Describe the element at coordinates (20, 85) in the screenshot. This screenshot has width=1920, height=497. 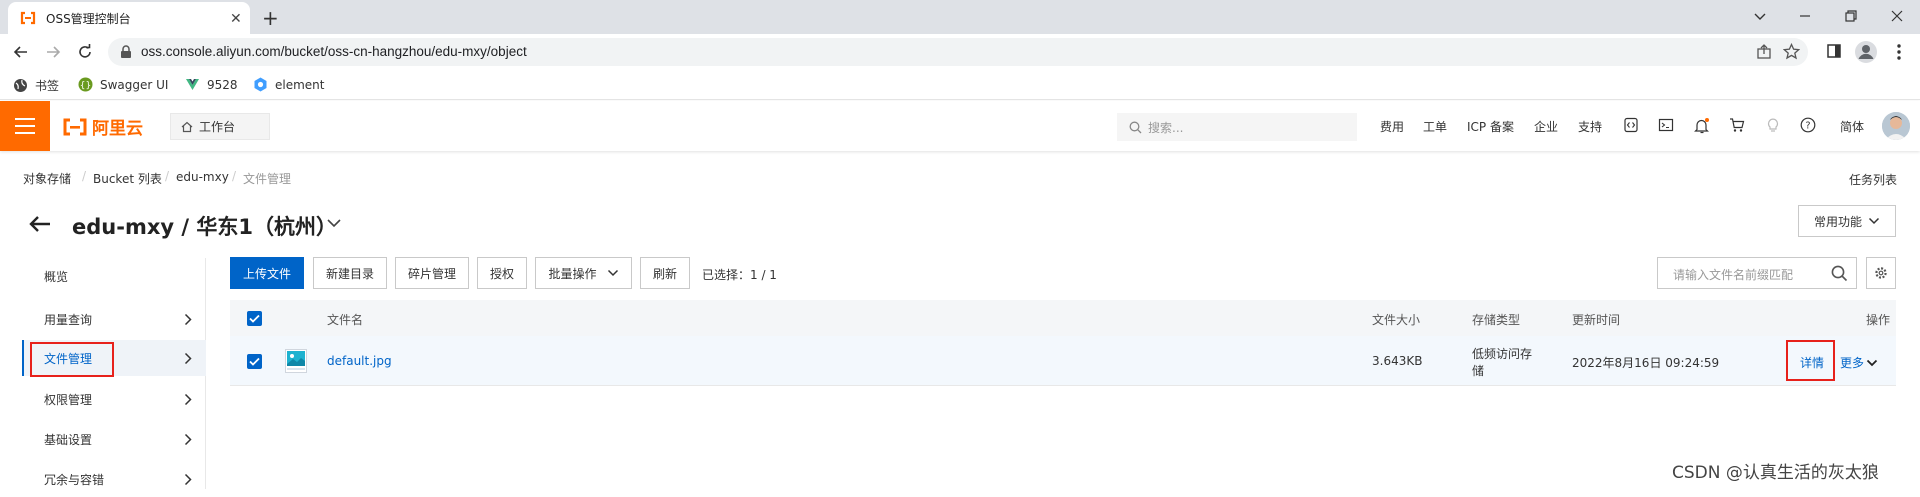
I see `globe-icon` at that location.